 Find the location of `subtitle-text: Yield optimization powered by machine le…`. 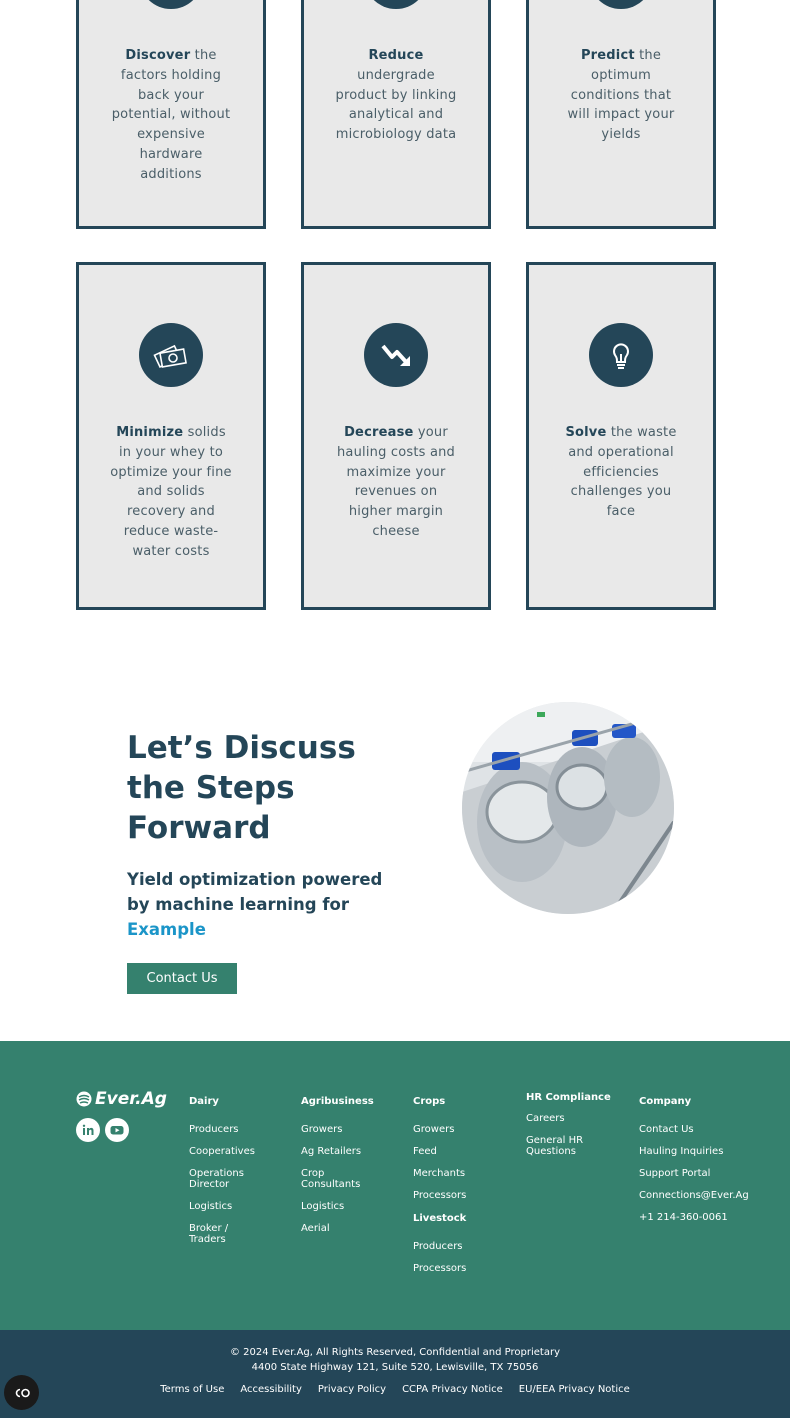

subtitle-text: Yield optimization powered by machine le… is located at coordinates (255, 892).